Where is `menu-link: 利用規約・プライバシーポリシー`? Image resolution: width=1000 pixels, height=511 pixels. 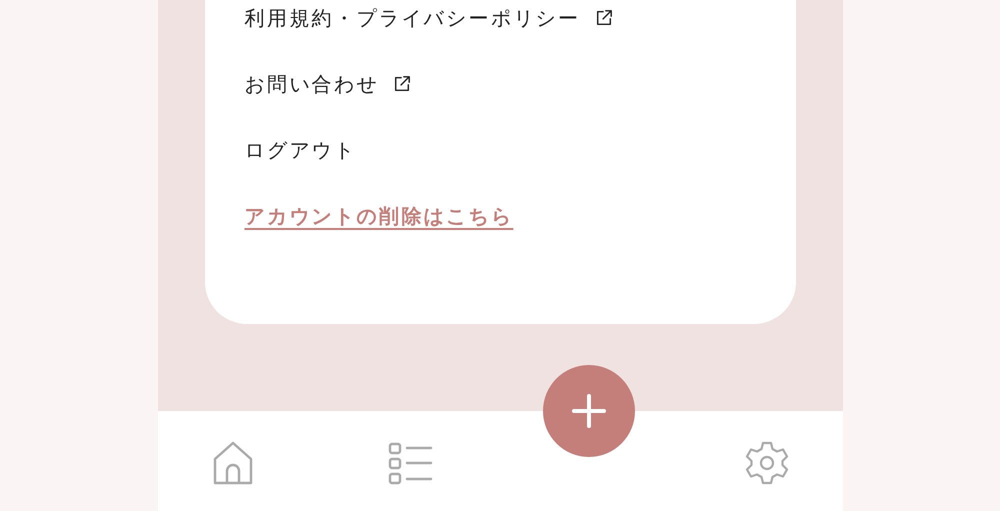 menu-link: 利用規約・プライバシーポリシー is located at coordinates (412, 18).